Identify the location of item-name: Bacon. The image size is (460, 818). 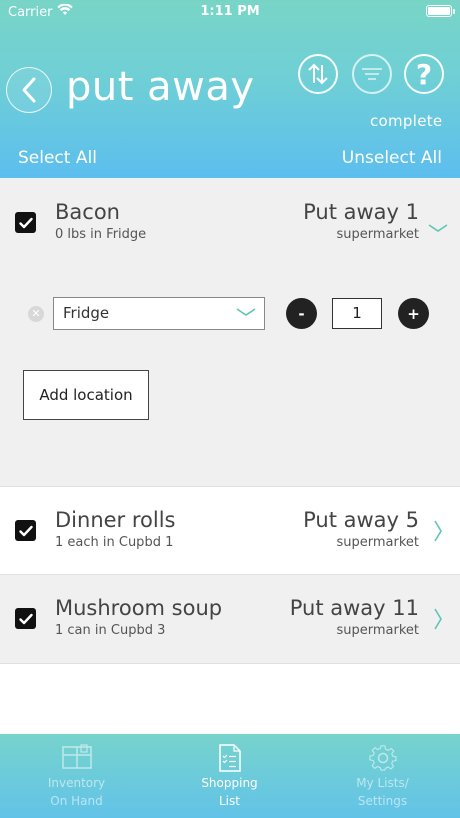
(87, 212).